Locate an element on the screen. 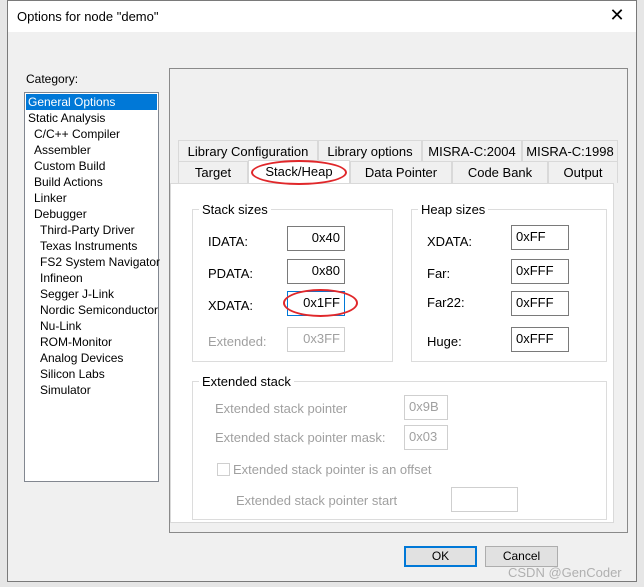 This screenshot has height=587, width=644. heap-sizes-title: Heap sizes is located at coordinates (453, 209).